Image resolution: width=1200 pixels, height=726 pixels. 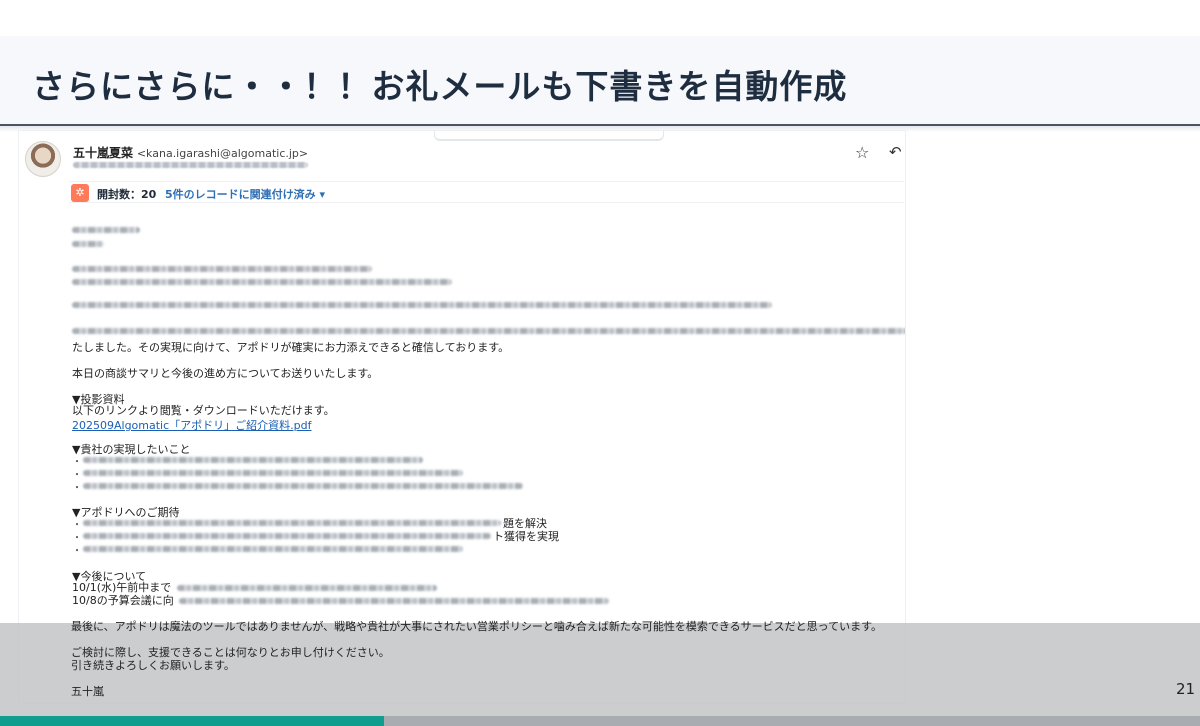 What do you see at coordinates (43, 159) in the screenshot?
I see `avatar` at bounding box center [43, 159].